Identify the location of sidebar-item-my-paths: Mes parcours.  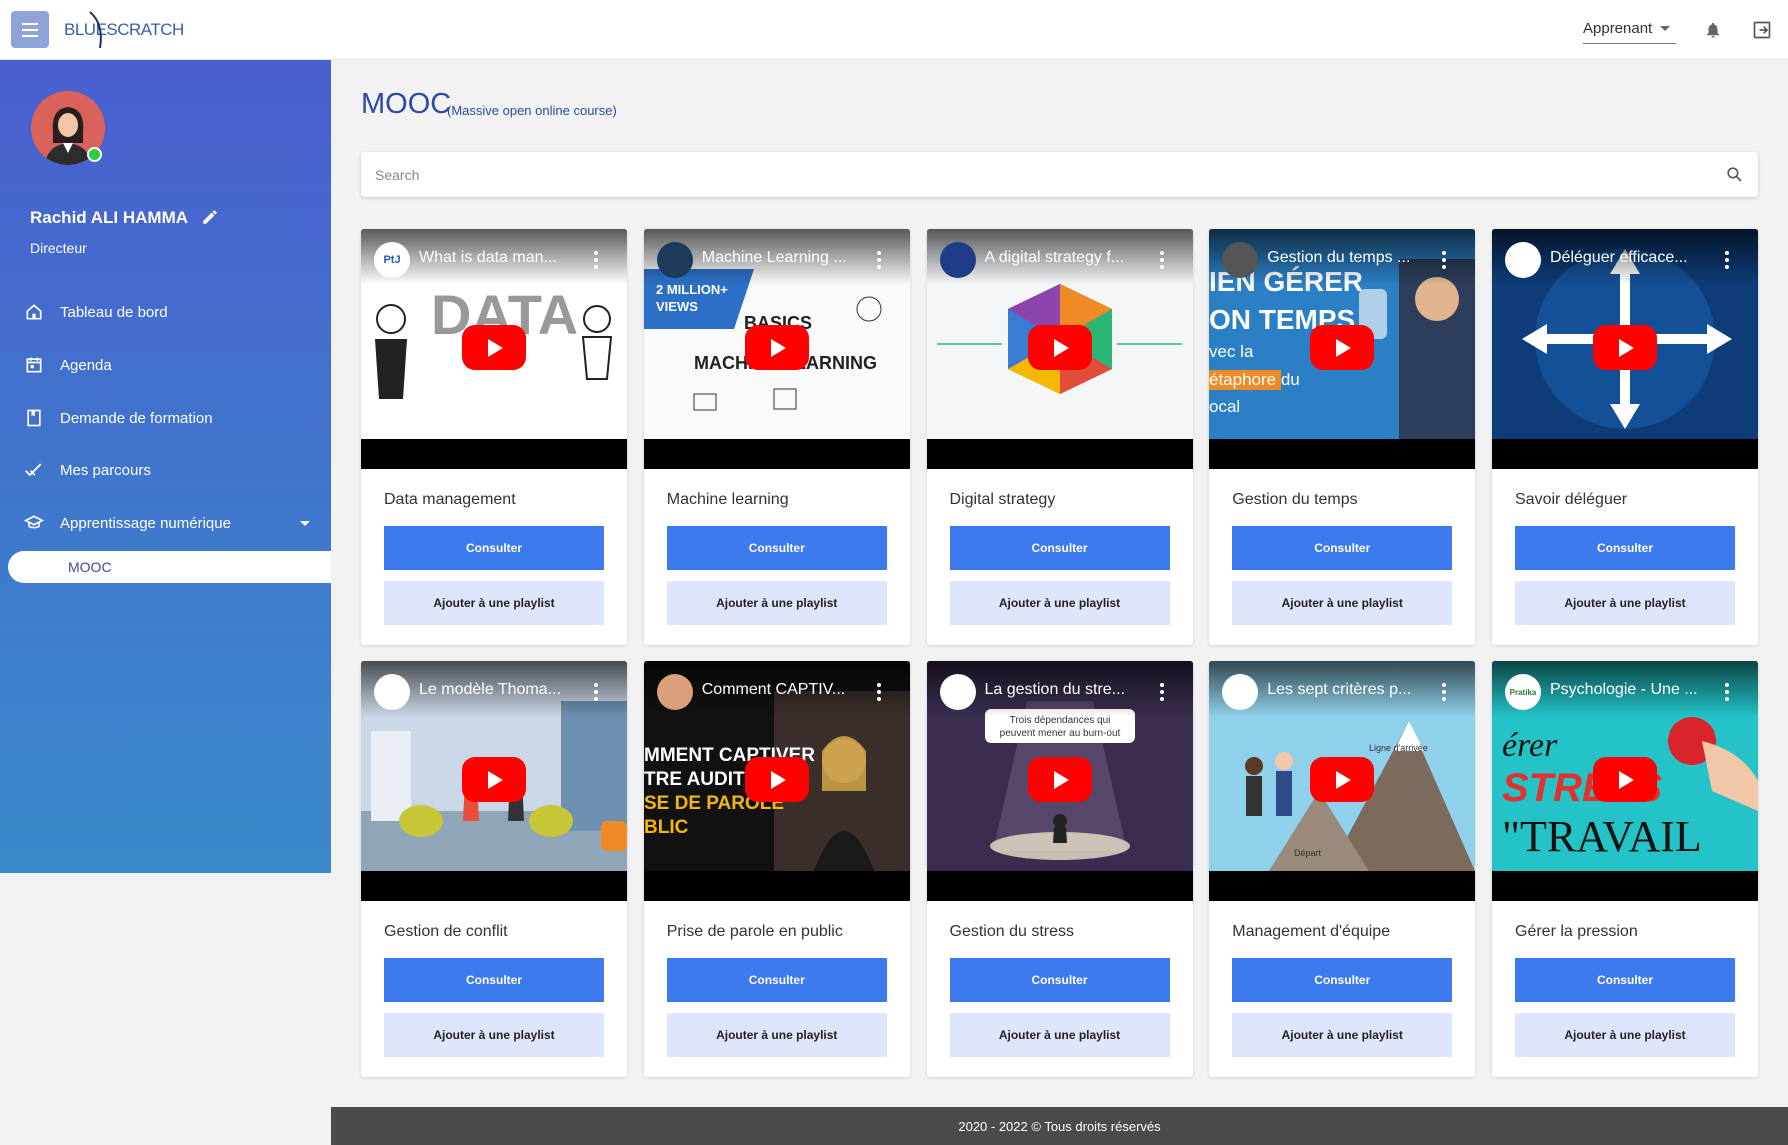
(165, 470).